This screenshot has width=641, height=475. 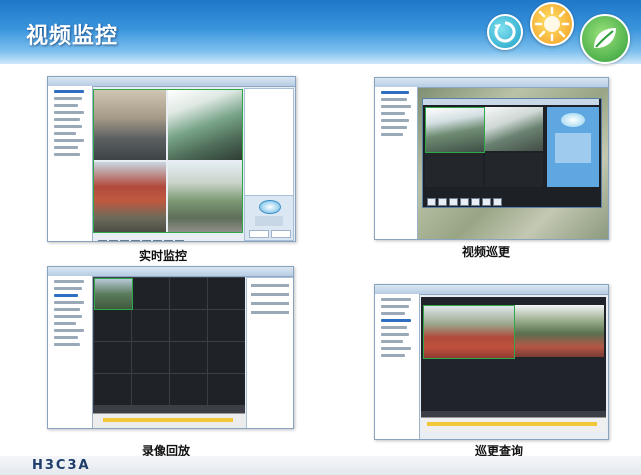 I want to click on realtime-monitor-screenshot, so click(x=171, y=159).